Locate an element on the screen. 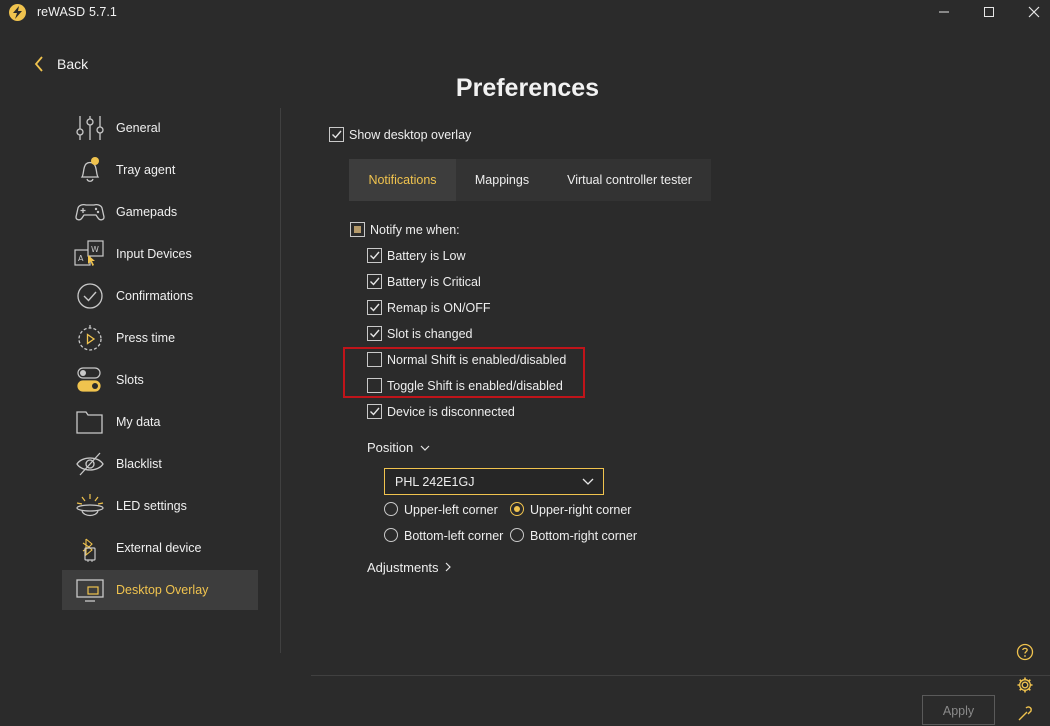 Image resolution: width=1050 pixels, height=726 pixels. sidebar-item-blacklist: Blacklist is located at coordinates (160, 464).